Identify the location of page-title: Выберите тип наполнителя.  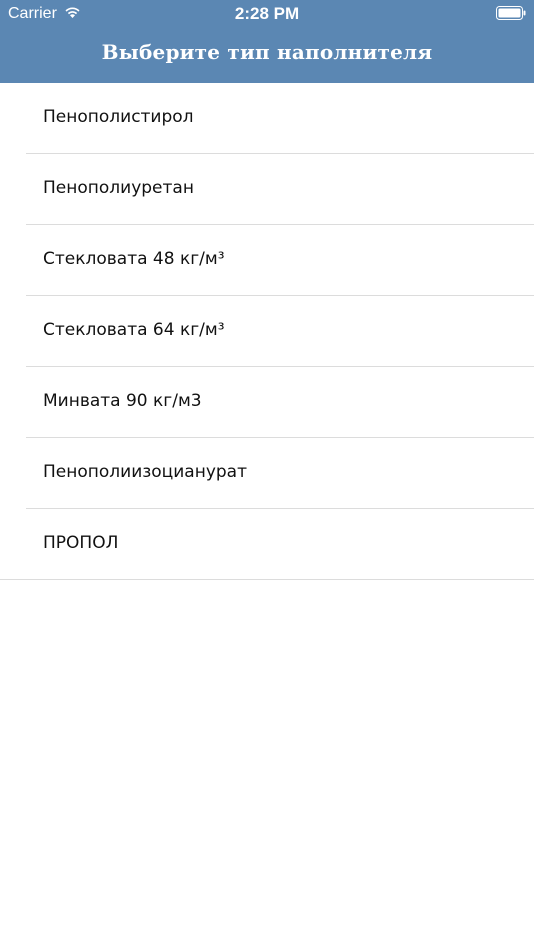
(267, 52).